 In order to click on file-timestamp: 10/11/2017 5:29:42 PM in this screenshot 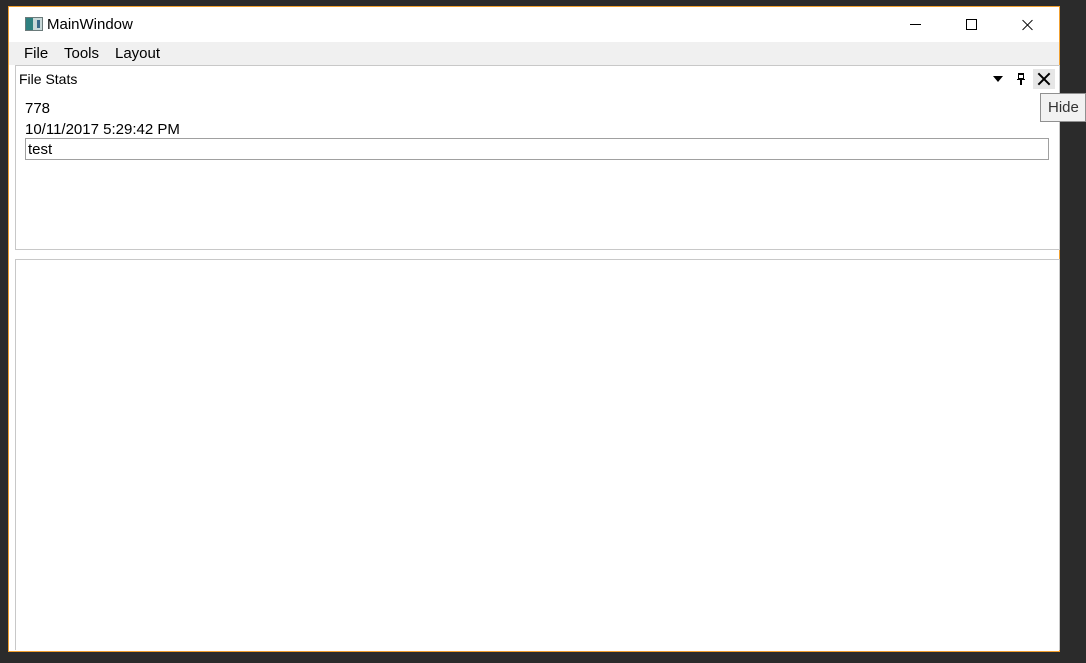, I will do `click(102, 129)`.